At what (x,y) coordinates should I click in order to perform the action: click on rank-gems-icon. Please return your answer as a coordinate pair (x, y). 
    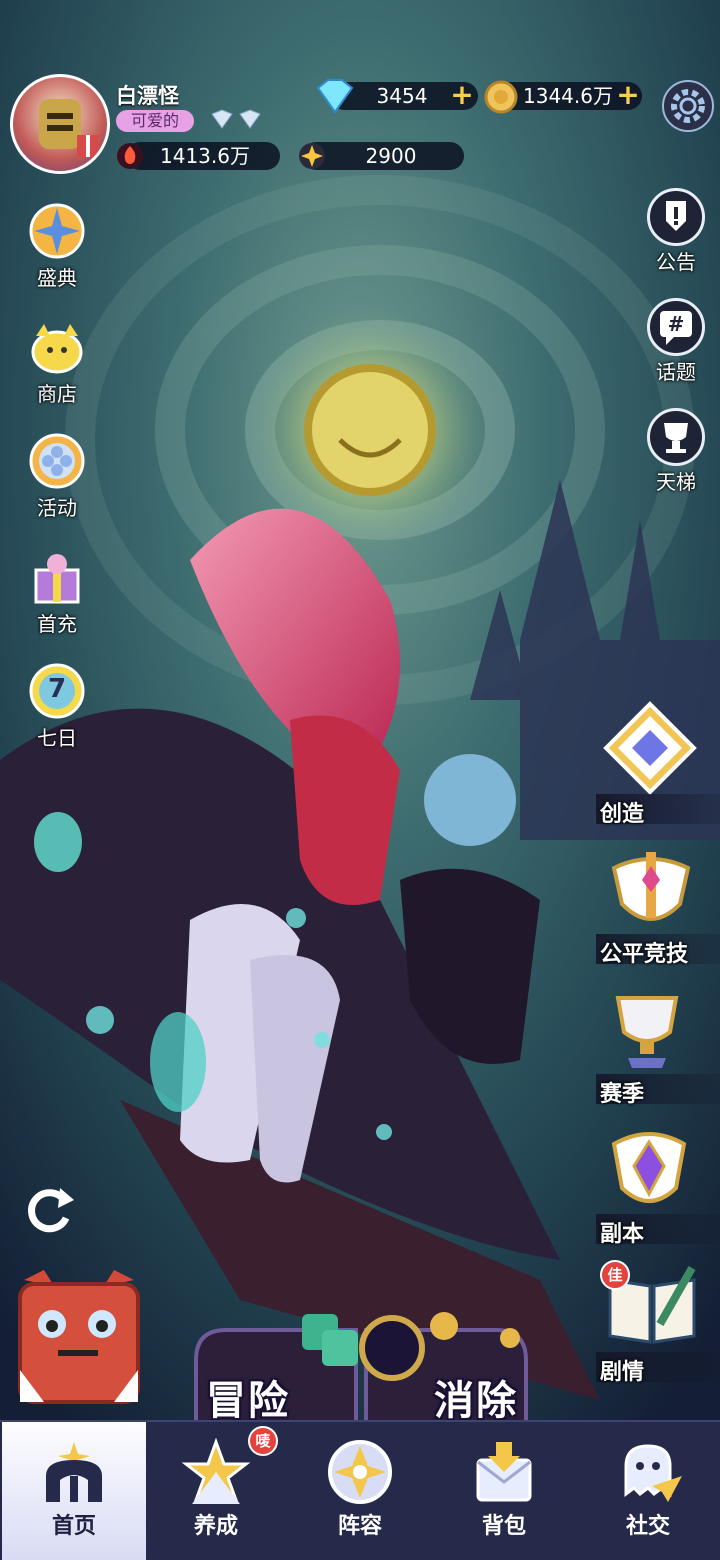
    Looking at the image, I should click on (236, 120).